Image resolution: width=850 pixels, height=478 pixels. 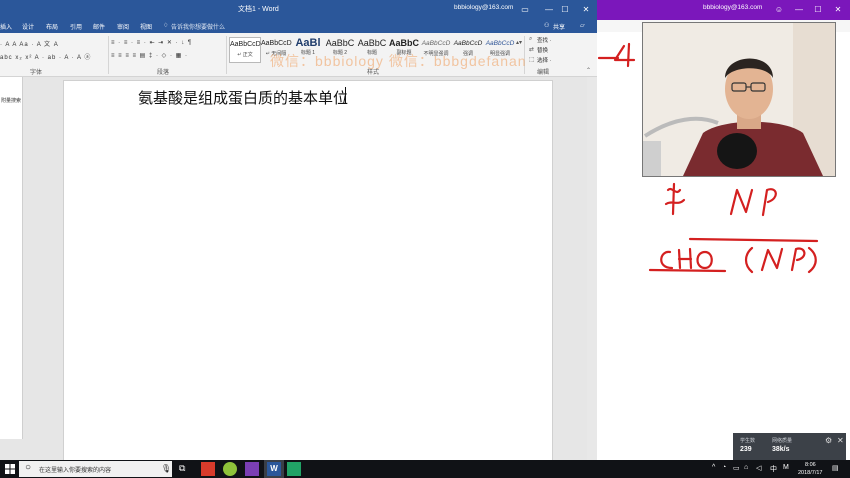 I want to click on navigation-pane: 附量搜索, so click(x=11, y=258).